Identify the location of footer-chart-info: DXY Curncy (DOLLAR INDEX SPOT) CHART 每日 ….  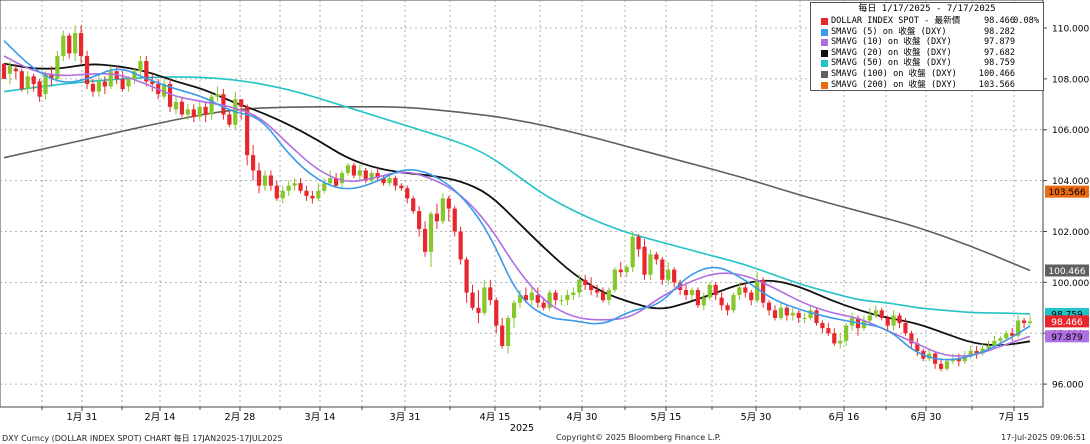
(142, 438).